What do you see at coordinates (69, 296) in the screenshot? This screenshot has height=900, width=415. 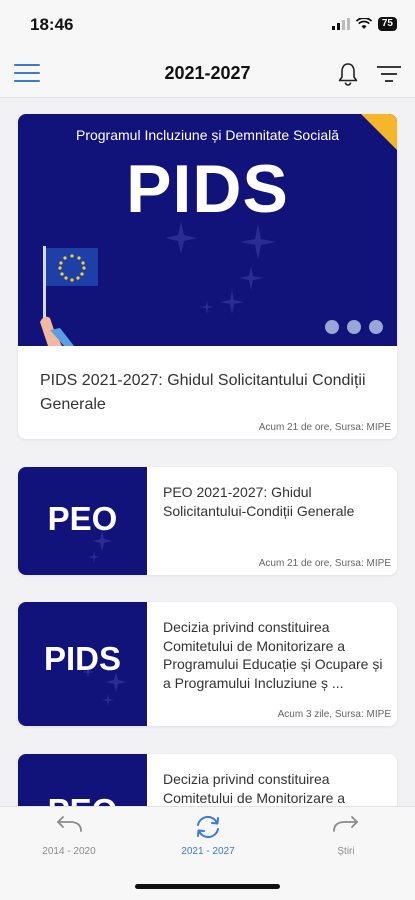 I see `eu-flag-icon` at bounding box center [69, 296].